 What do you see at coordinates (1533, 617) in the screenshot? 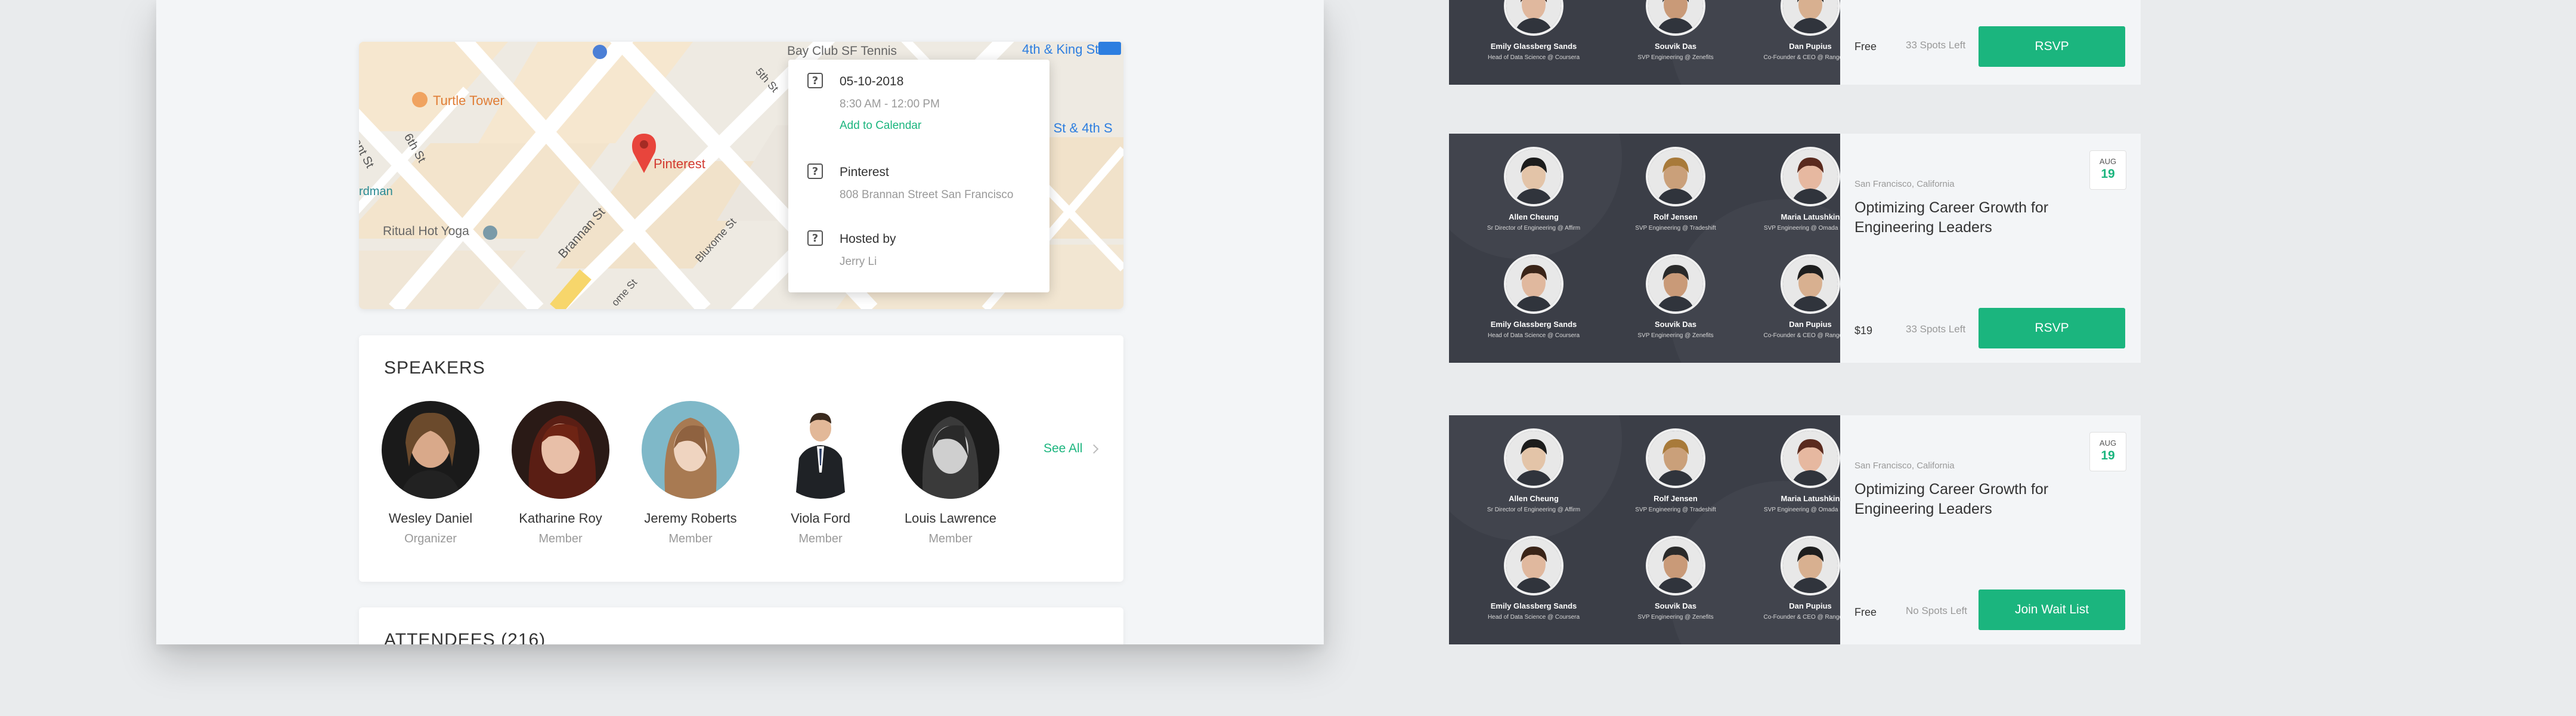
I see `event-speaker-title: Head of Data Science @ Coursera` at bounding box center [1533, 617].